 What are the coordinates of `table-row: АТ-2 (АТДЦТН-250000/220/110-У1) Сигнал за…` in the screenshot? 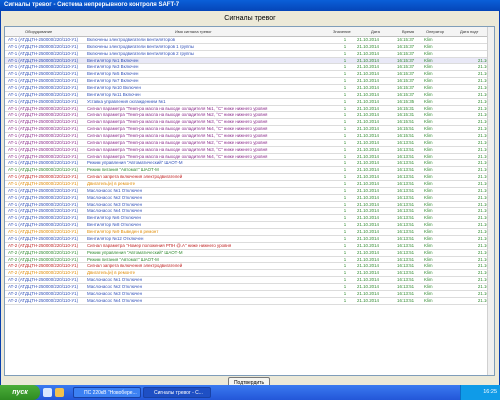 It's located at (249, 267).